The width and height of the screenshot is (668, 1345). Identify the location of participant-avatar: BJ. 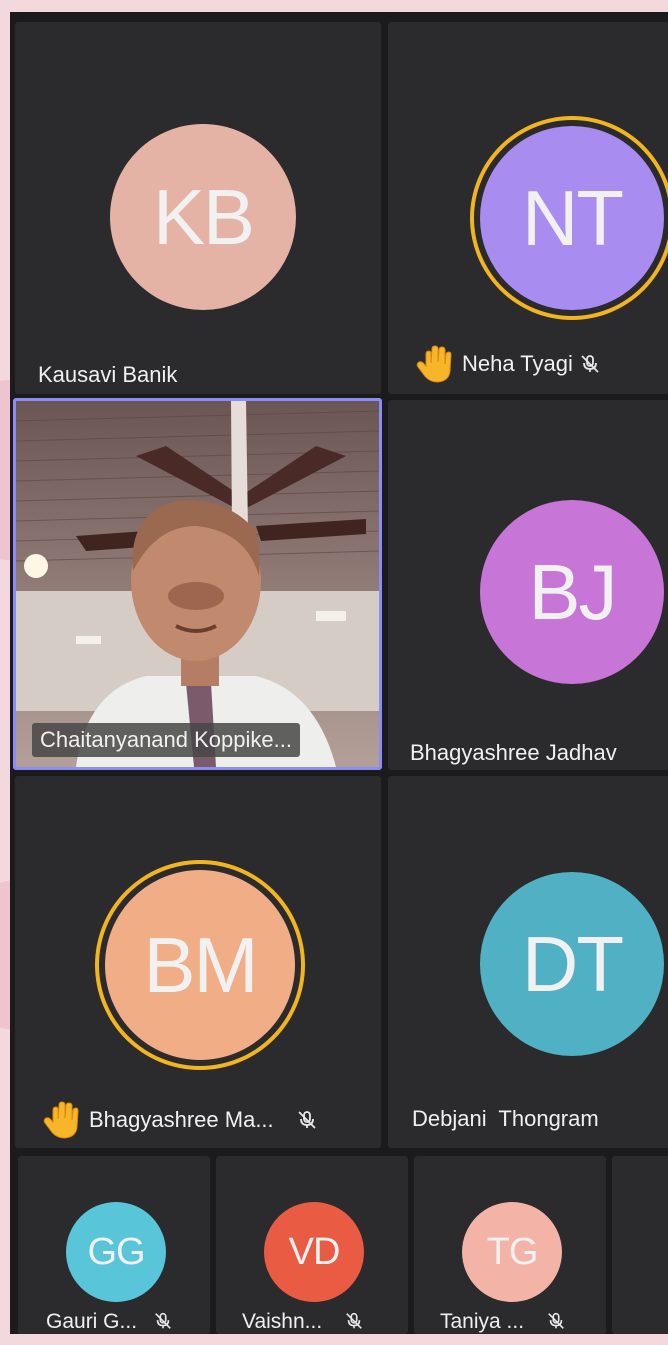
(572, 592).